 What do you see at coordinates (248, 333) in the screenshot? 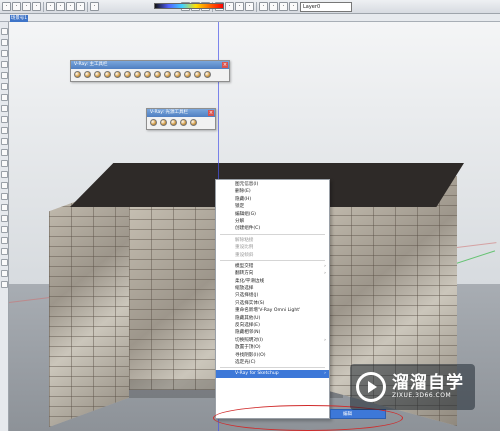
I see `menu-item-label: 隐藏相邻(N)` at bounding box center [248, 333].